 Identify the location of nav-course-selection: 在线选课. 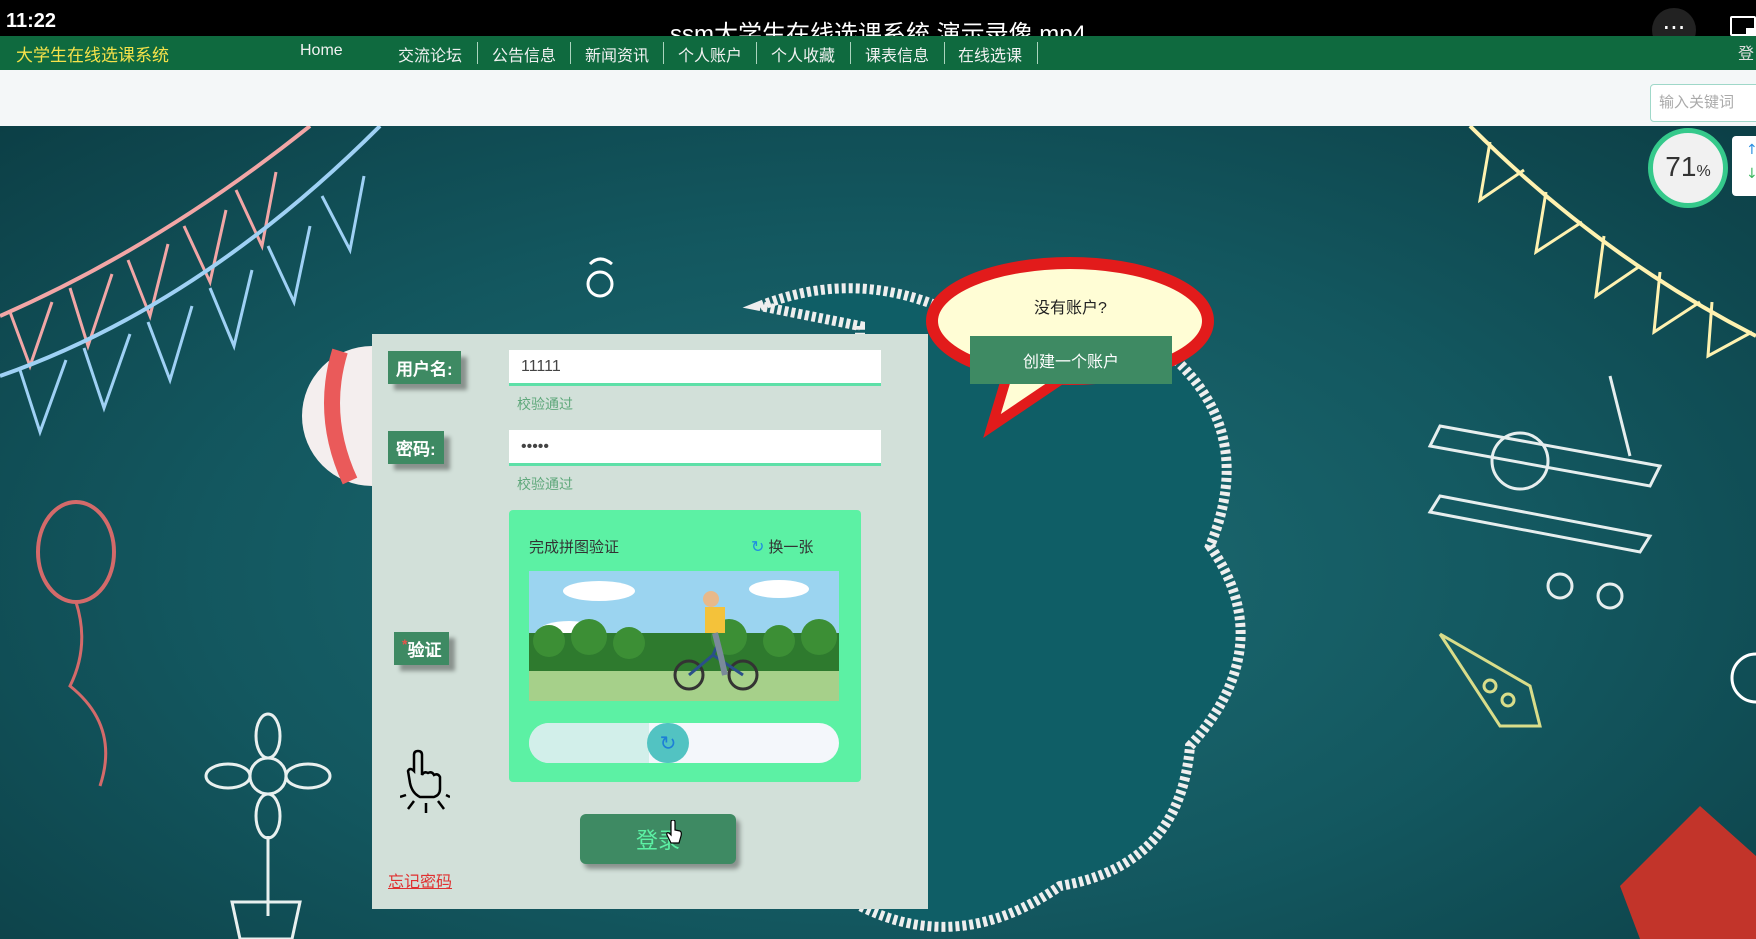
(990, 53).